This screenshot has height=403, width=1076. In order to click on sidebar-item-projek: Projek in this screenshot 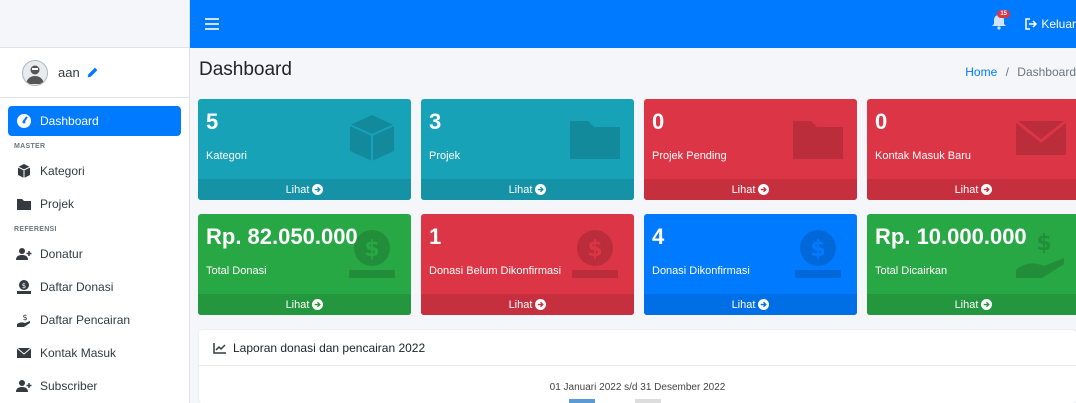, I will do `click(94, 204)`.